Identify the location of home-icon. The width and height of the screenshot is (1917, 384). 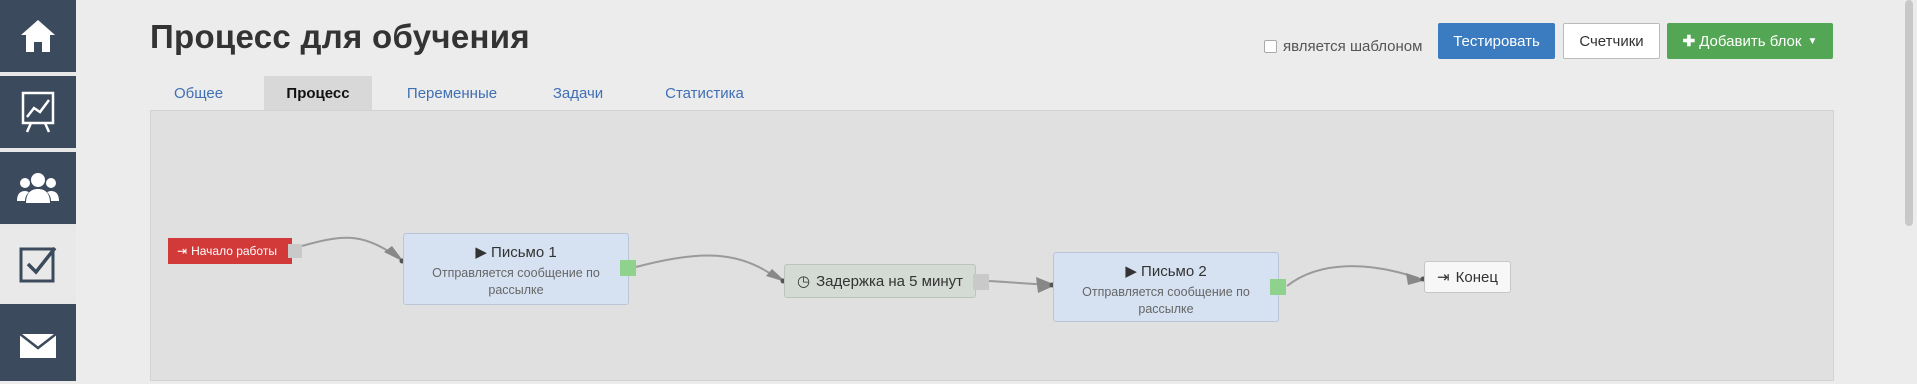
(38, 36).